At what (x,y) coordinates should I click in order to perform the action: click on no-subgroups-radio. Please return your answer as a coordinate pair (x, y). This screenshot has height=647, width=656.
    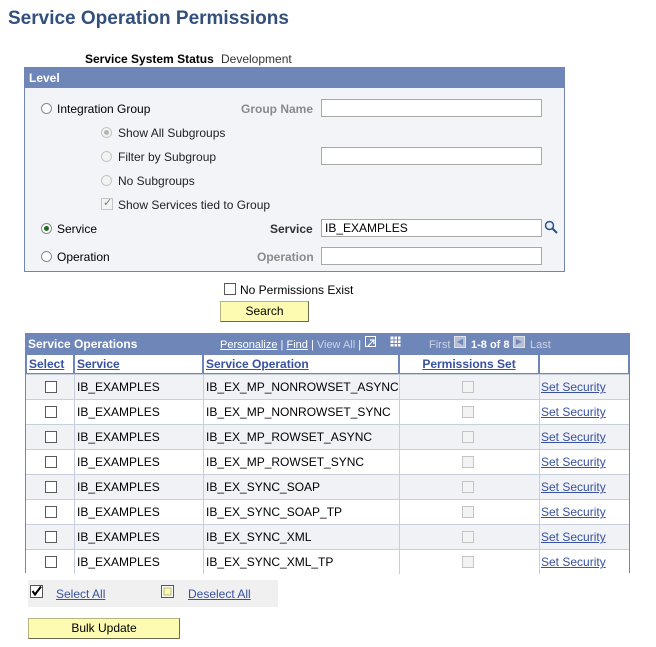
    Looking at the image, I should click on (106, 180).